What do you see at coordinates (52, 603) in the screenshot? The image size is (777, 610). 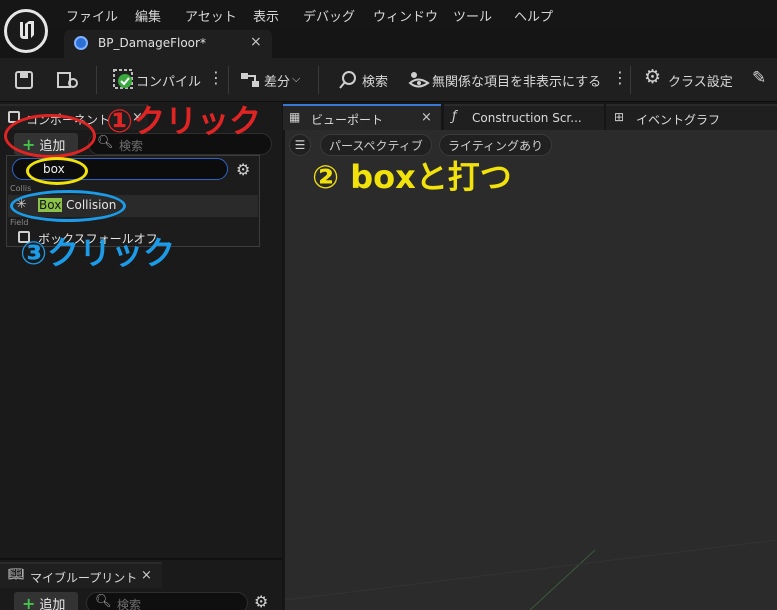 I see `add-label: 追加` at bounding box center [52, 603].